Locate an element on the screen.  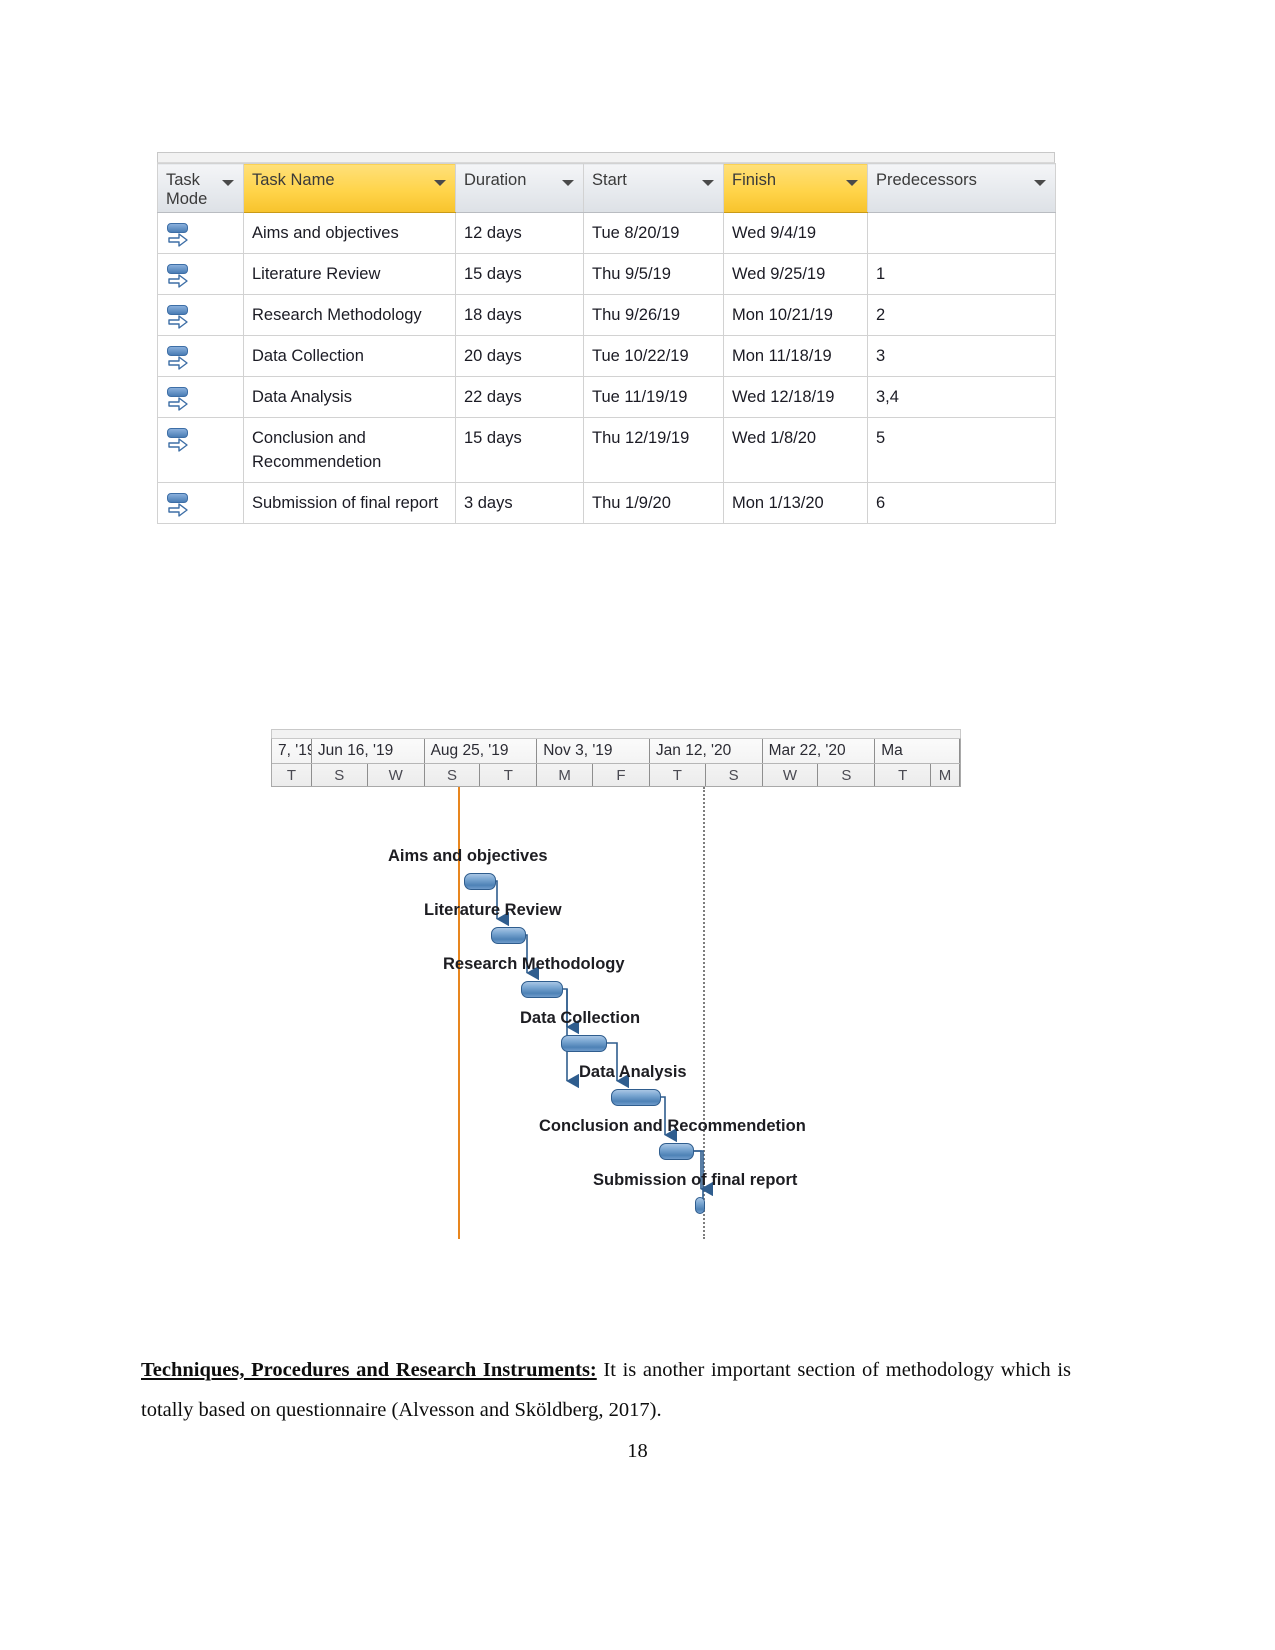
timescale-minor-cell: F is located at coordinates (621, 775).